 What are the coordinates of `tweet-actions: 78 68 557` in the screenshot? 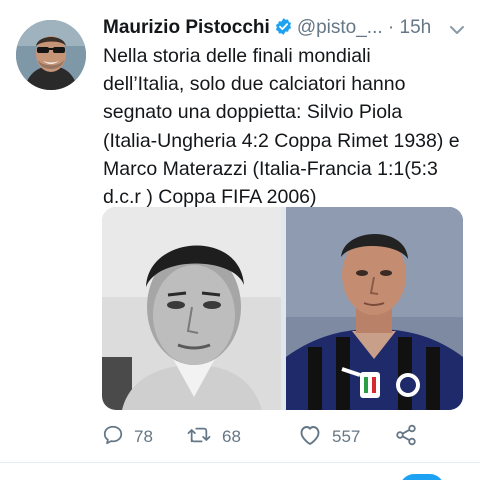 It's located at (240, 437).